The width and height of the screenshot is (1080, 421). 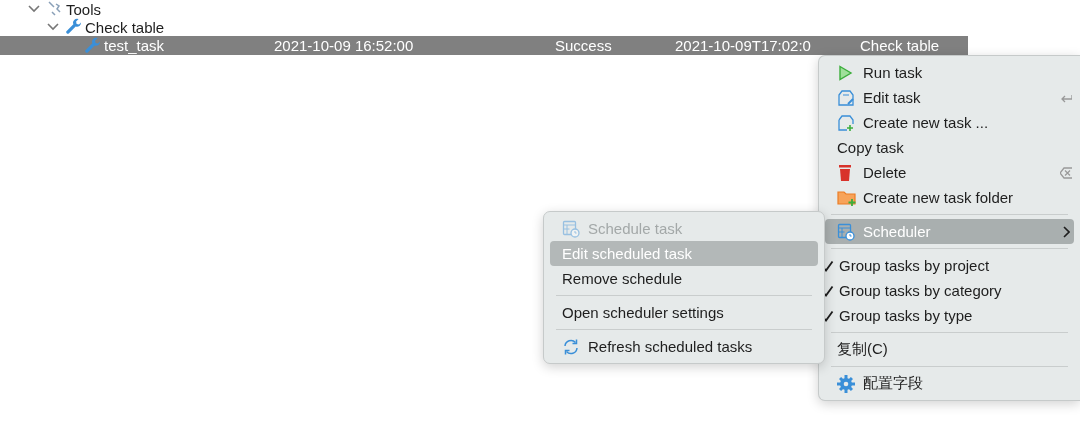 I want to click on menu-item: Remove schedule, so click(x=684, y=278).